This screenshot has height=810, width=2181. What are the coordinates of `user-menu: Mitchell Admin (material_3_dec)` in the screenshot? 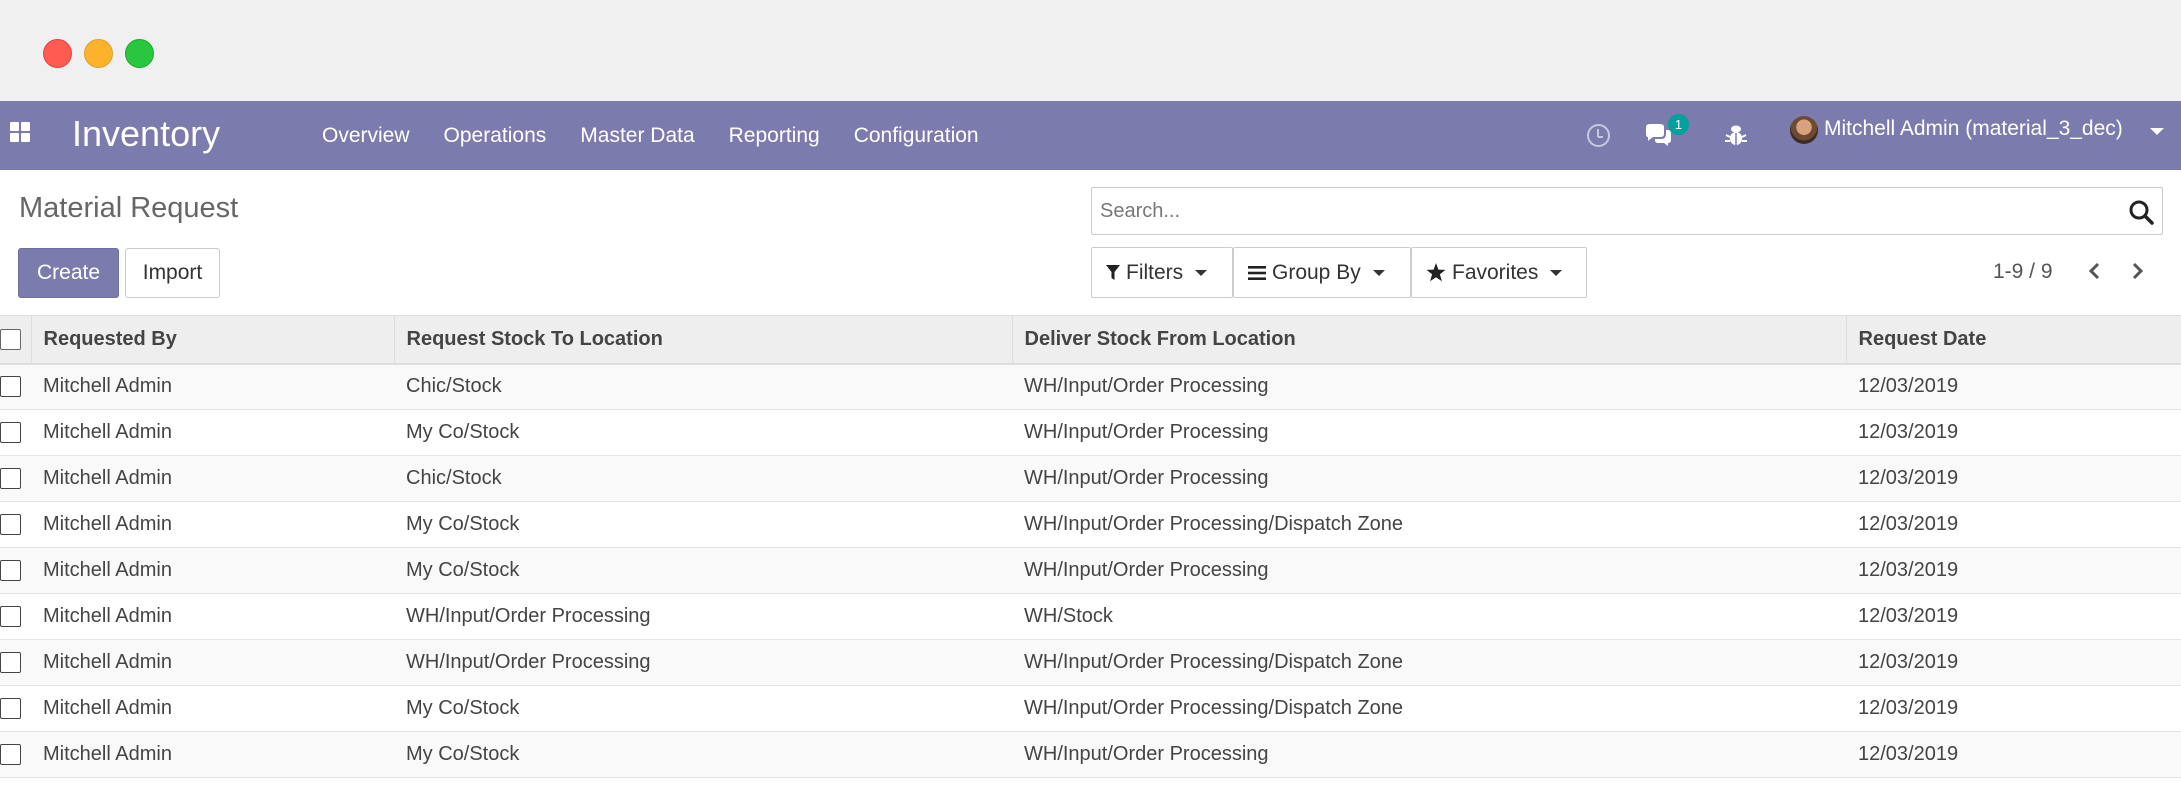 It's located at (1973, 129).